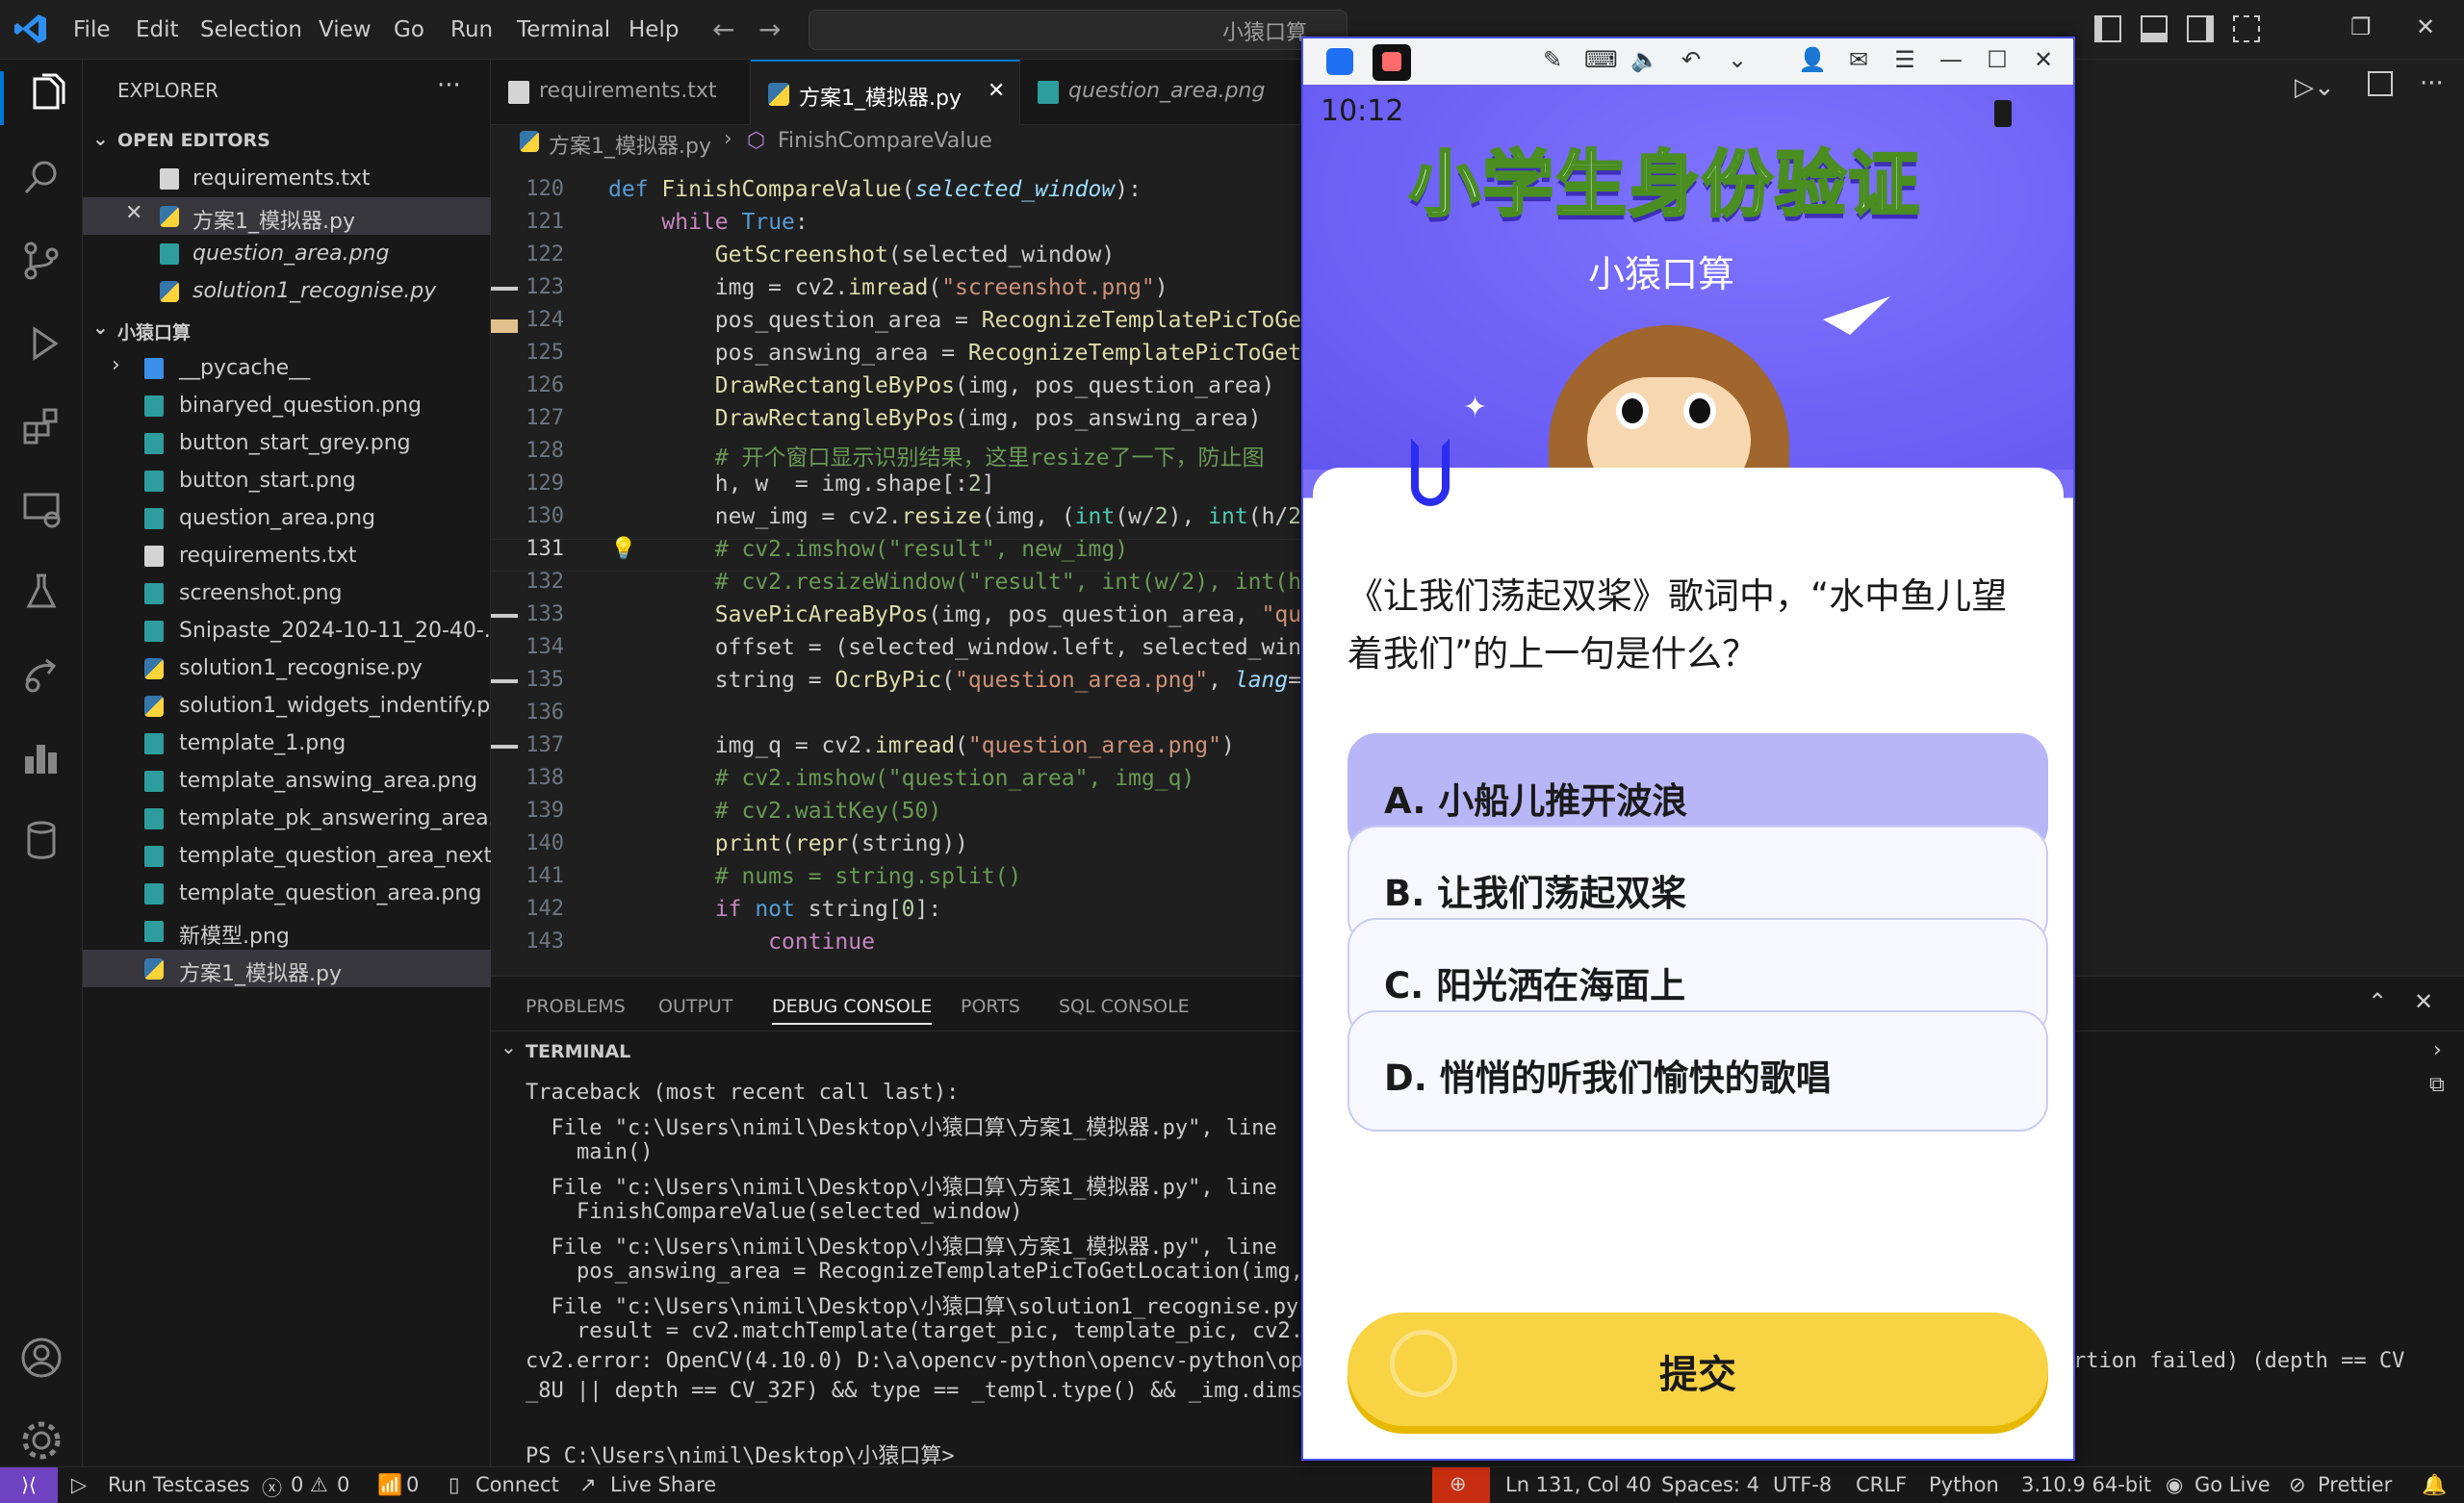 Image resolution: width=2464 pixels, height=1503 pixels. Describe the element at coordinates (1904, 60) in the screenshot. I see `menu-icon: ☰` at that location.